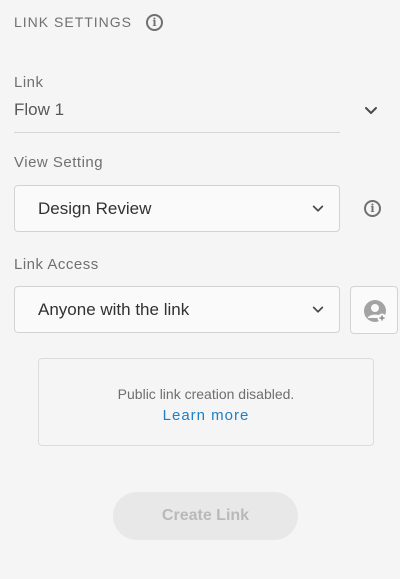 Image resolution: width=400 pixels, height=579 pixels. Describe the element at coordinates (56, 264) in the screenshot. I see `link-access-label: Link Access` at that location.